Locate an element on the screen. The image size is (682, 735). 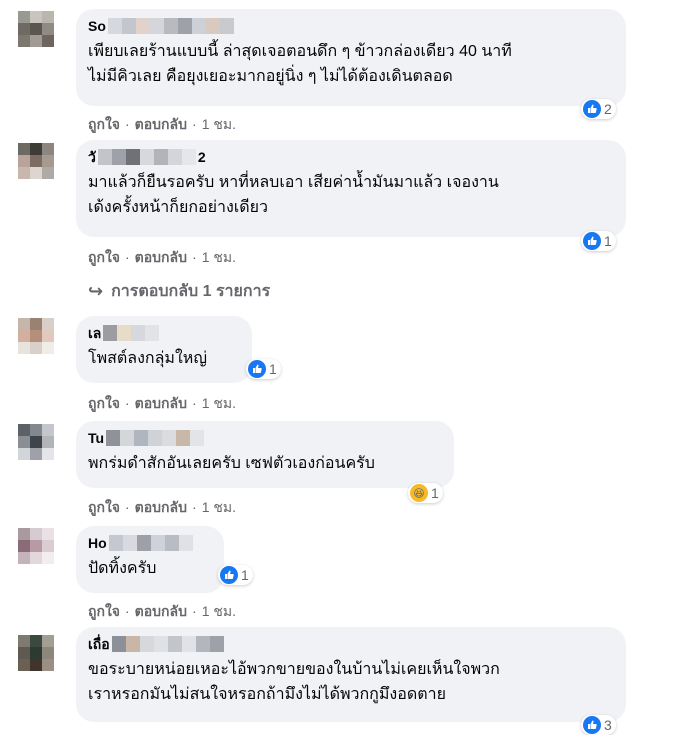
comment-text-line: โพสต์ลงกลุ่มใหญ่ is located at coordinates (147, 358).